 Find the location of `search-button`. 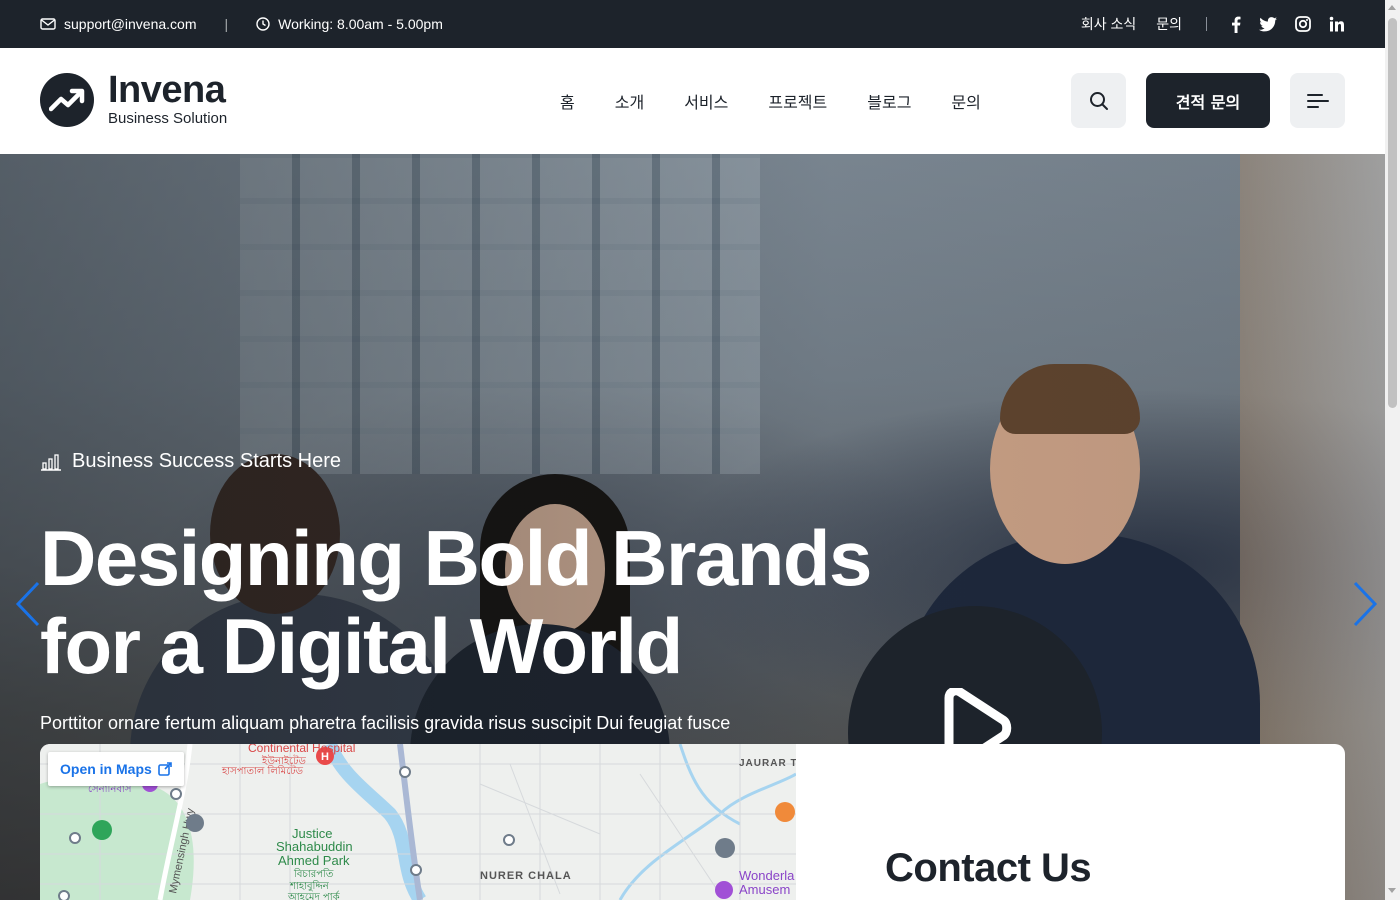

search-button is located at coordinates (1098, 100).